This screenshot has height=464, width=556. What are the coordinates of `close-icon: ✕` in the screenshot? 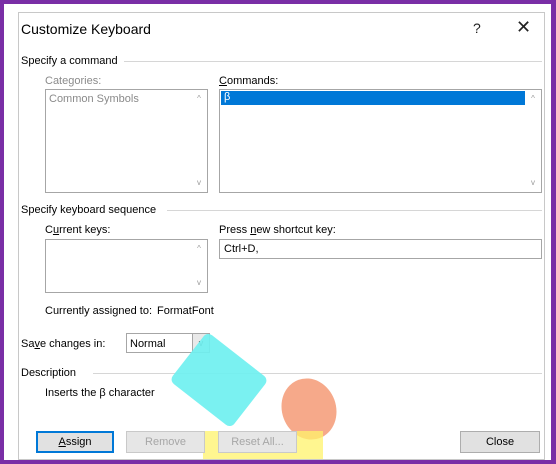 It's located at (523, 27).